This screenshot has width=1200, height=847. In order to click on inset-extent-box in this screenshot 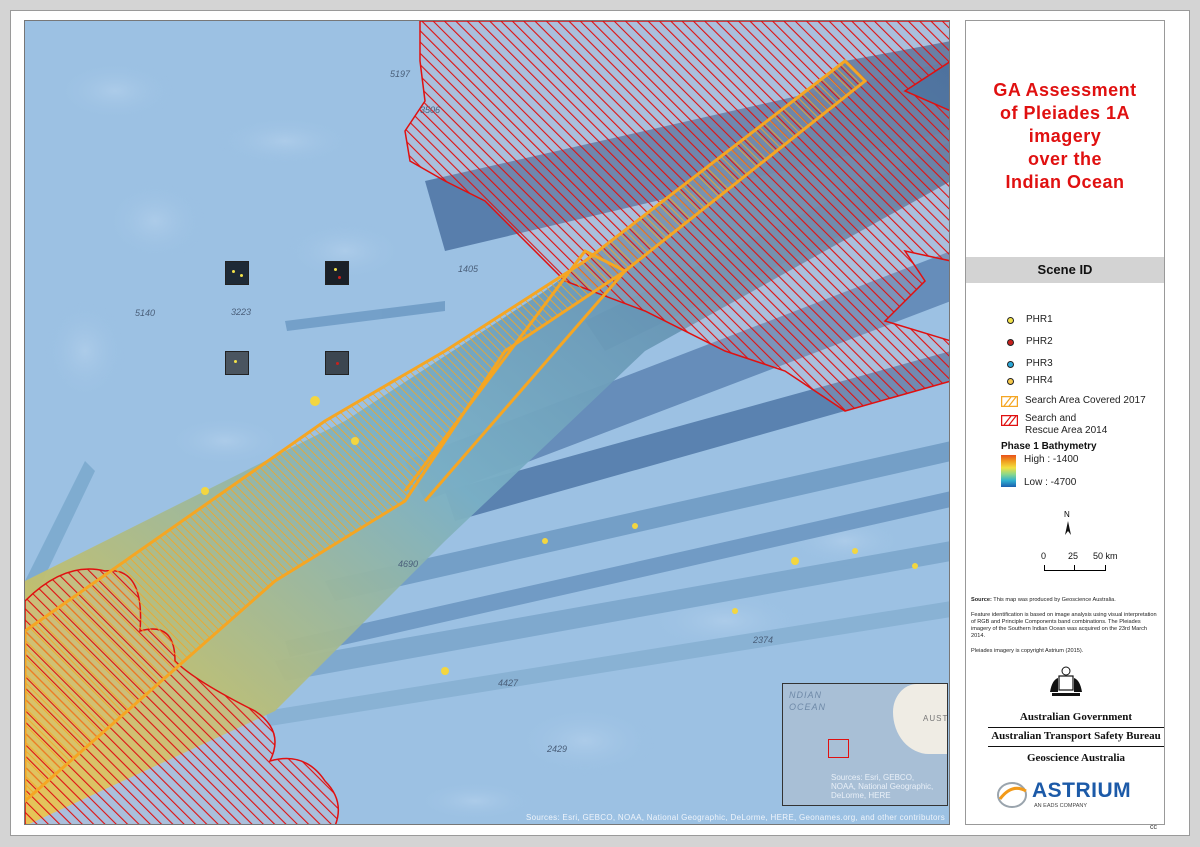, I will do `click(838, 748)`.